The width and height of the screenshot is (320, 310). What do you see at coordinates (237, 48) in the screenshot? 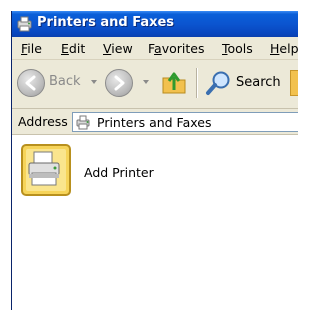
I see `menu-tools: Tools` at bounding box center [237, 48].